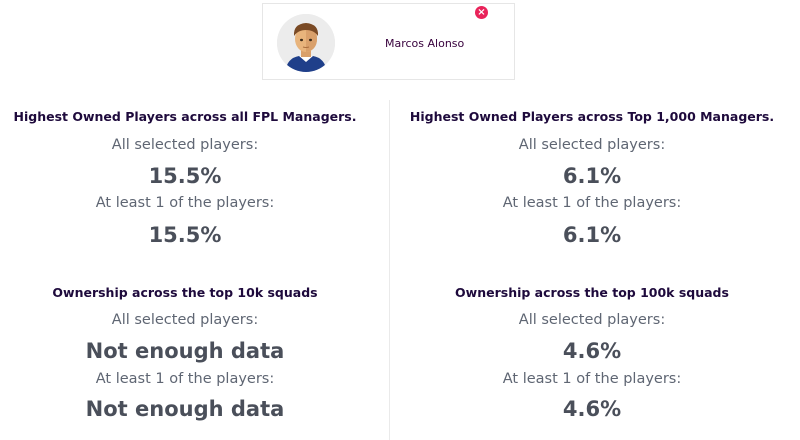  Describe the element at coordinates (592, 235) in the screenshot. I see `at-least-one-value: 6.1%` at that location.